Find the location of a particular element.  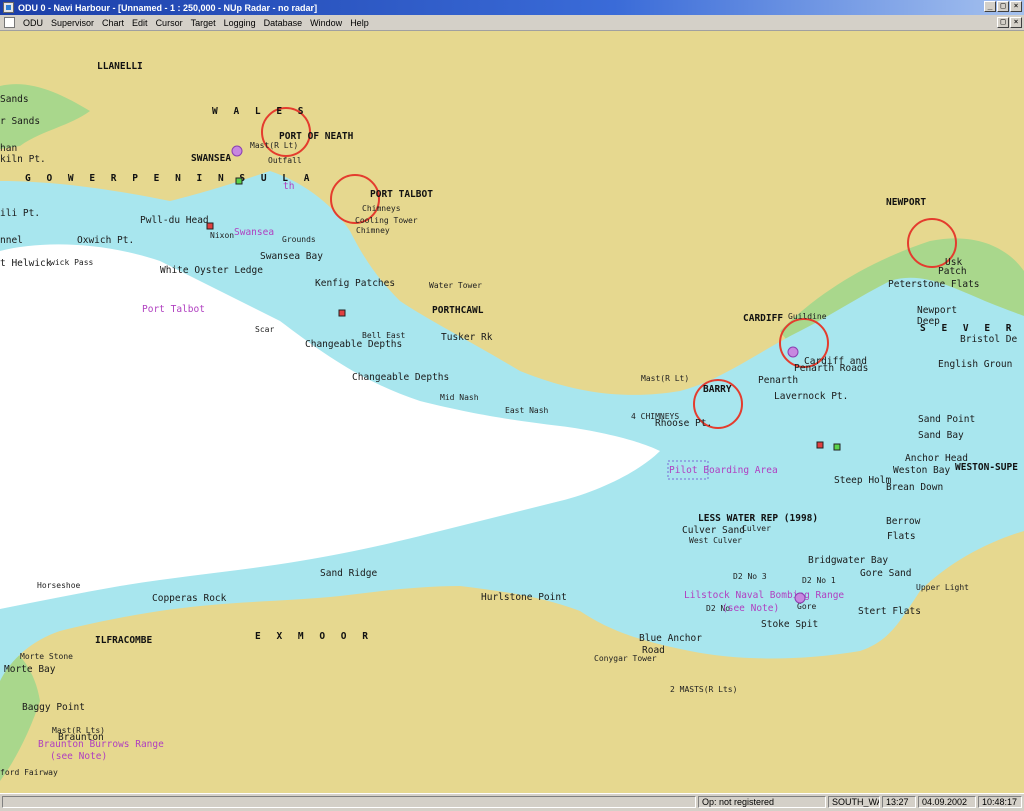

menu-logging: Logging is located at coordinates (240, 23).